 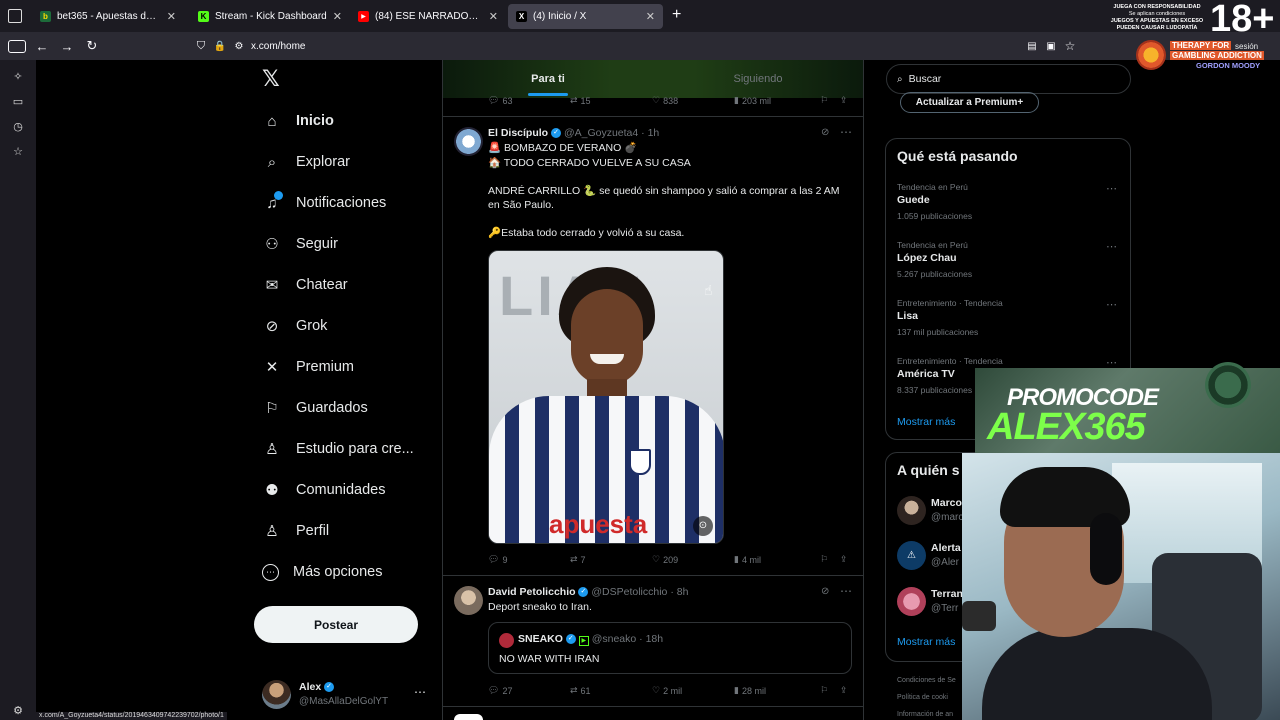 I want to click on repost-button: ⇄ 7, so click(x=611, y=559).